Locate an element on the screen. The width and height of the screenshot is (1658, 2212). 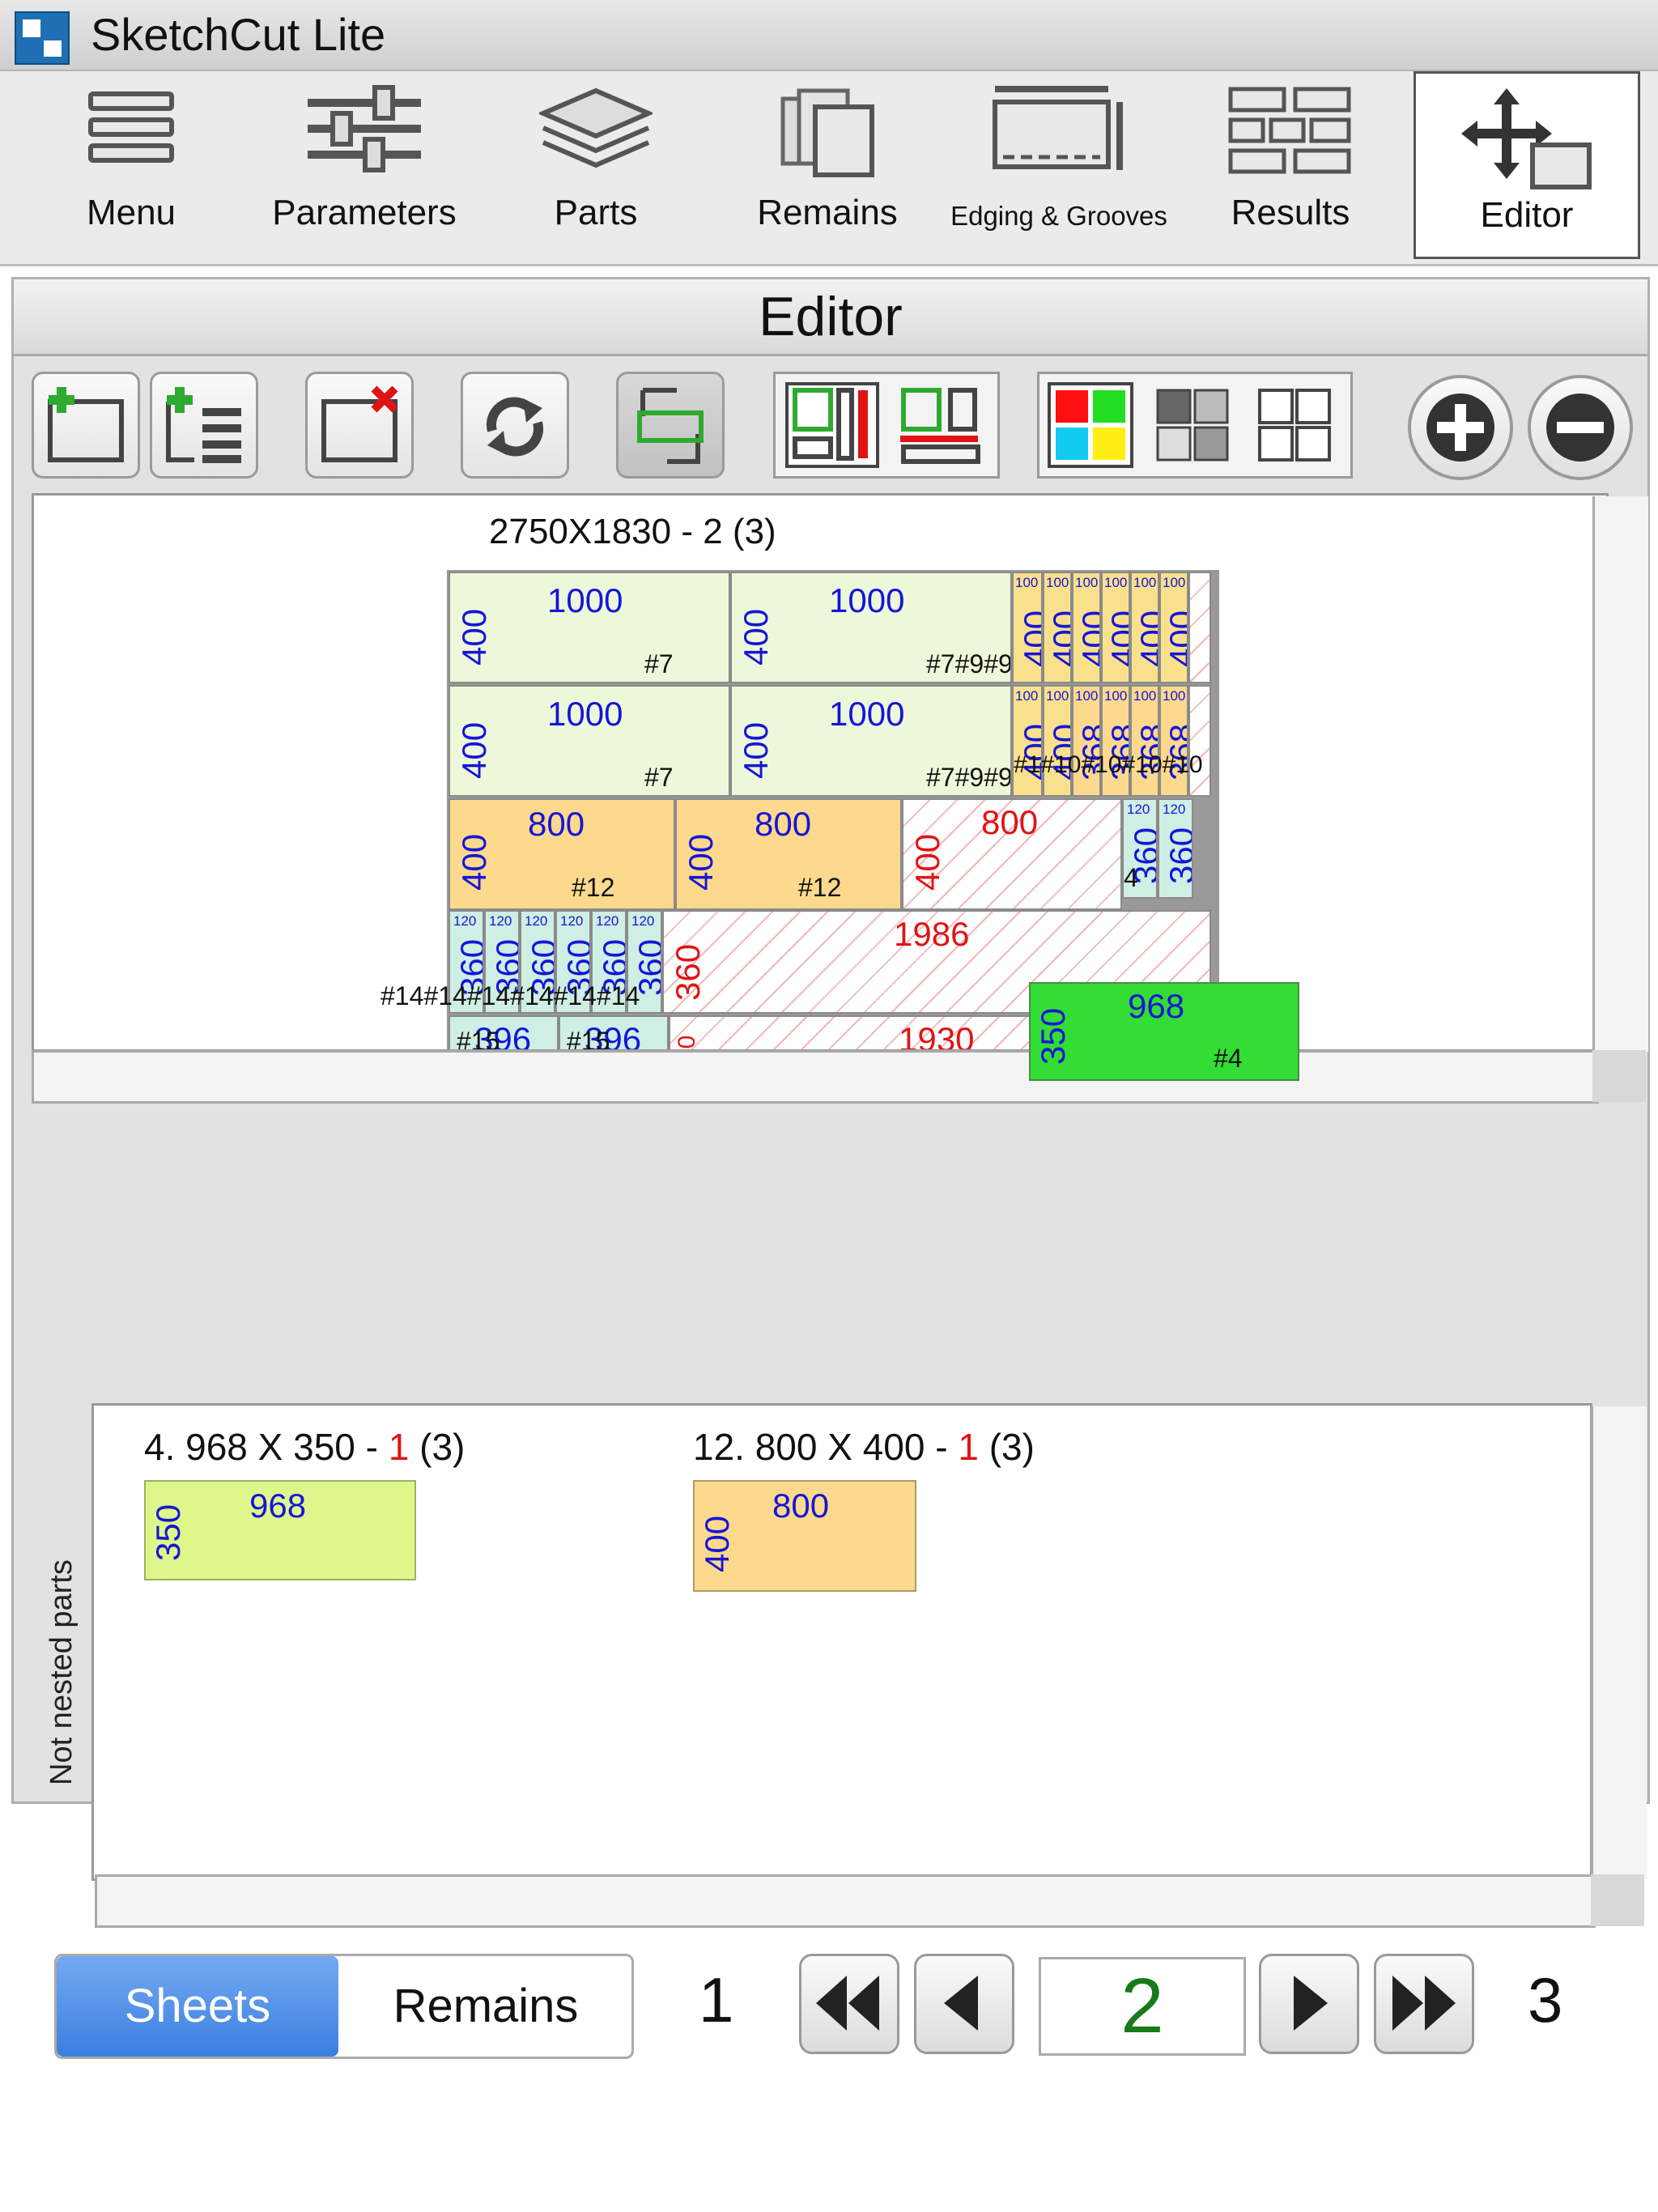
strip-14: 120 360 is located at coordinates (1175, 849).